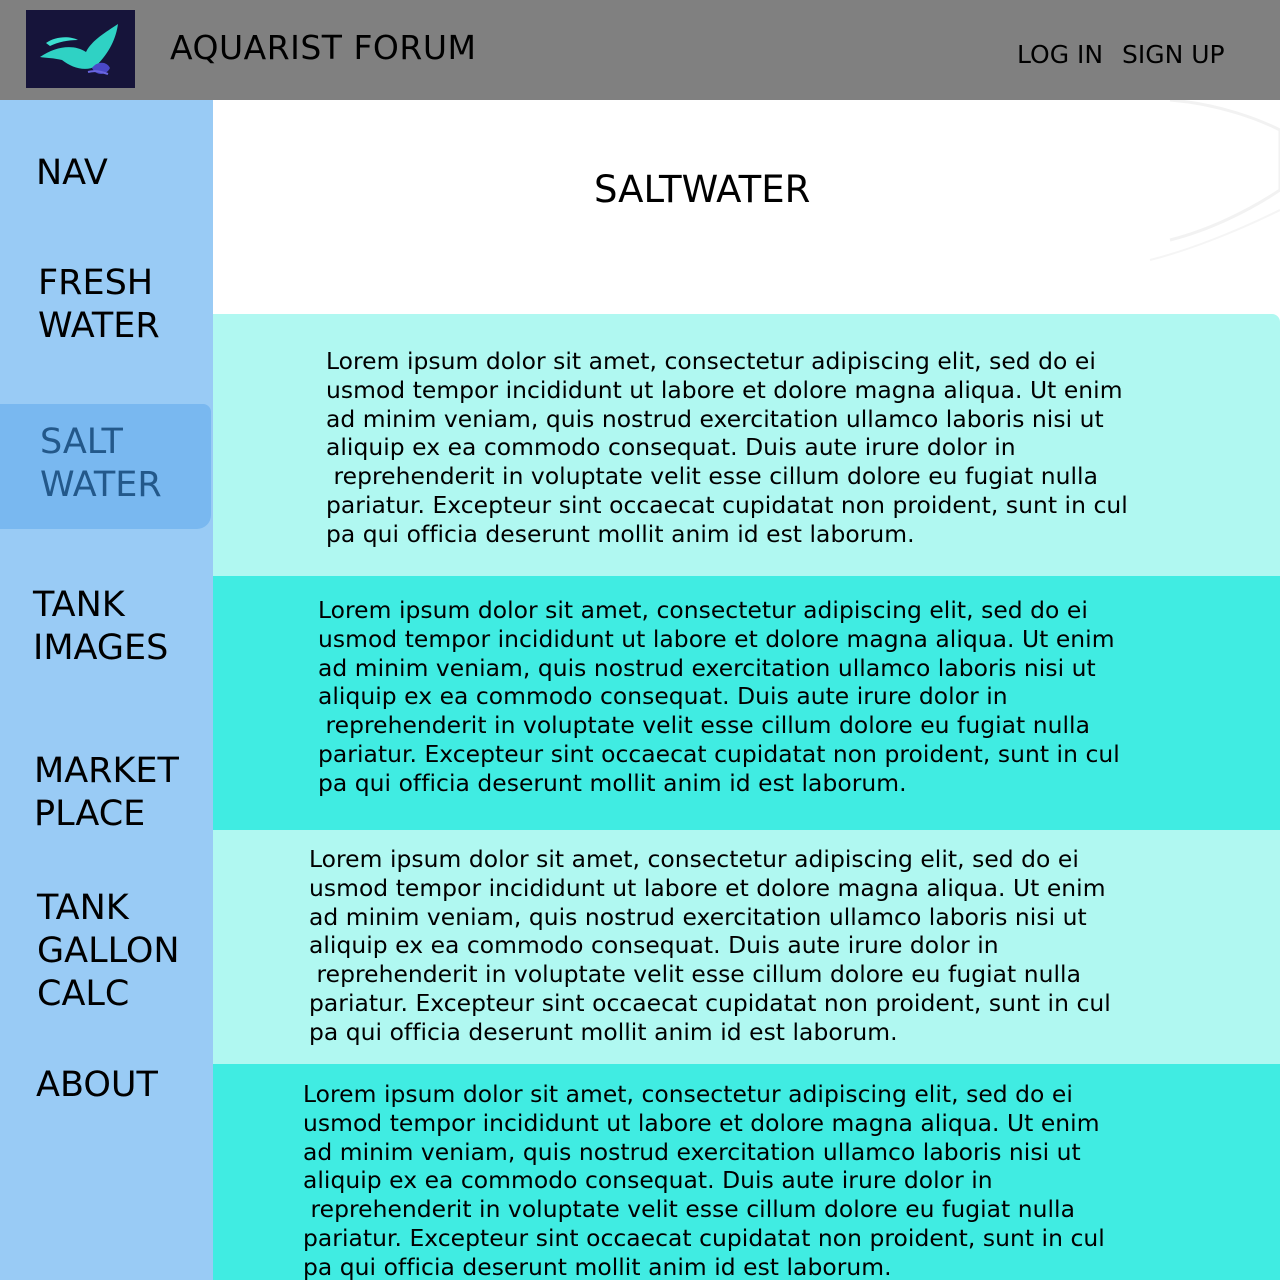 This screenshot has height=1282, width=1280. What do you see at coordinates (80, 49) in the screenshot?
I see `manta-ray-icon` at bounding box center [80, 49].